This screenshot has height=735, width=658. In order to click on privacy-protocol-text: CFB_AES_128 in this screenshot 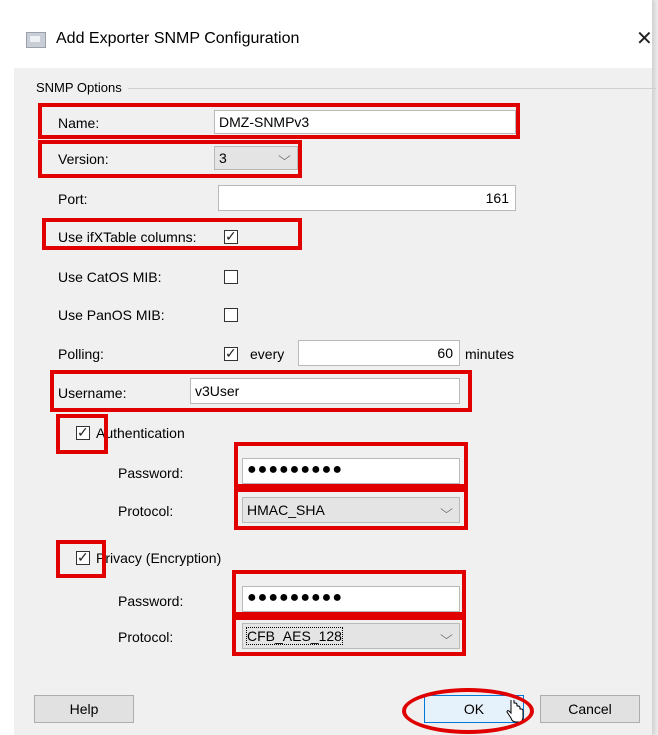, I will do `click(294, 636)`.